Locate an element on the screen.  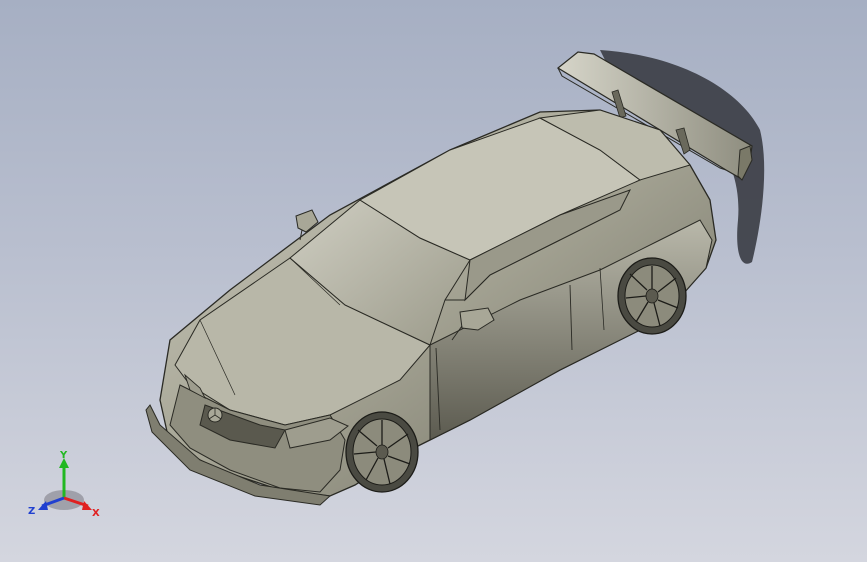
x-arrow-icon is located at coordinates (87, 505).